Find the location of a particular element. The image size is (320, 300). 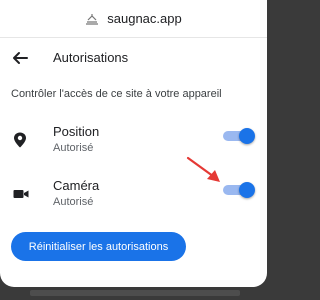

permission-row-camera: Caméra Autorisé is located at coordinates (133, 195).